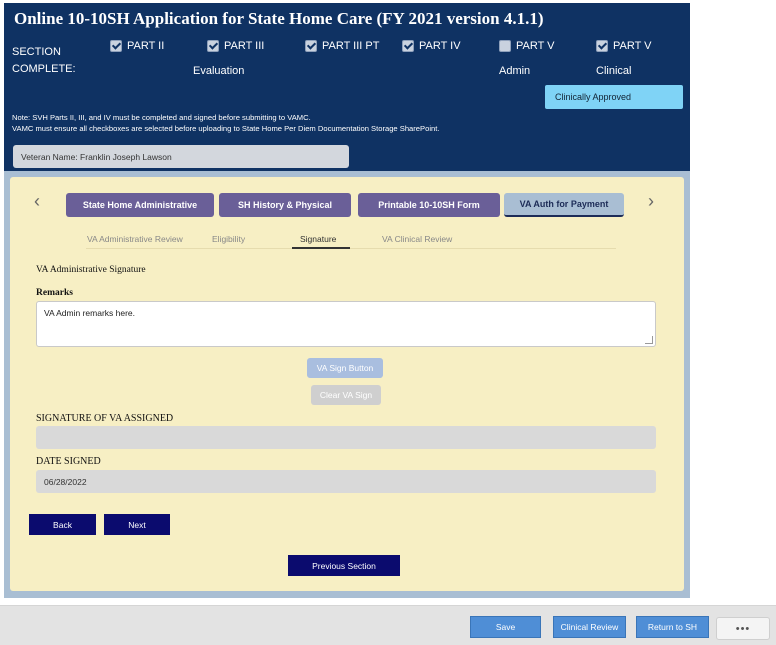 Image resolution: width=776 pixels, height=645 pixels. Describe the element at coordinates (346, 437) in the screenshot. I see `signature-field` at that location.